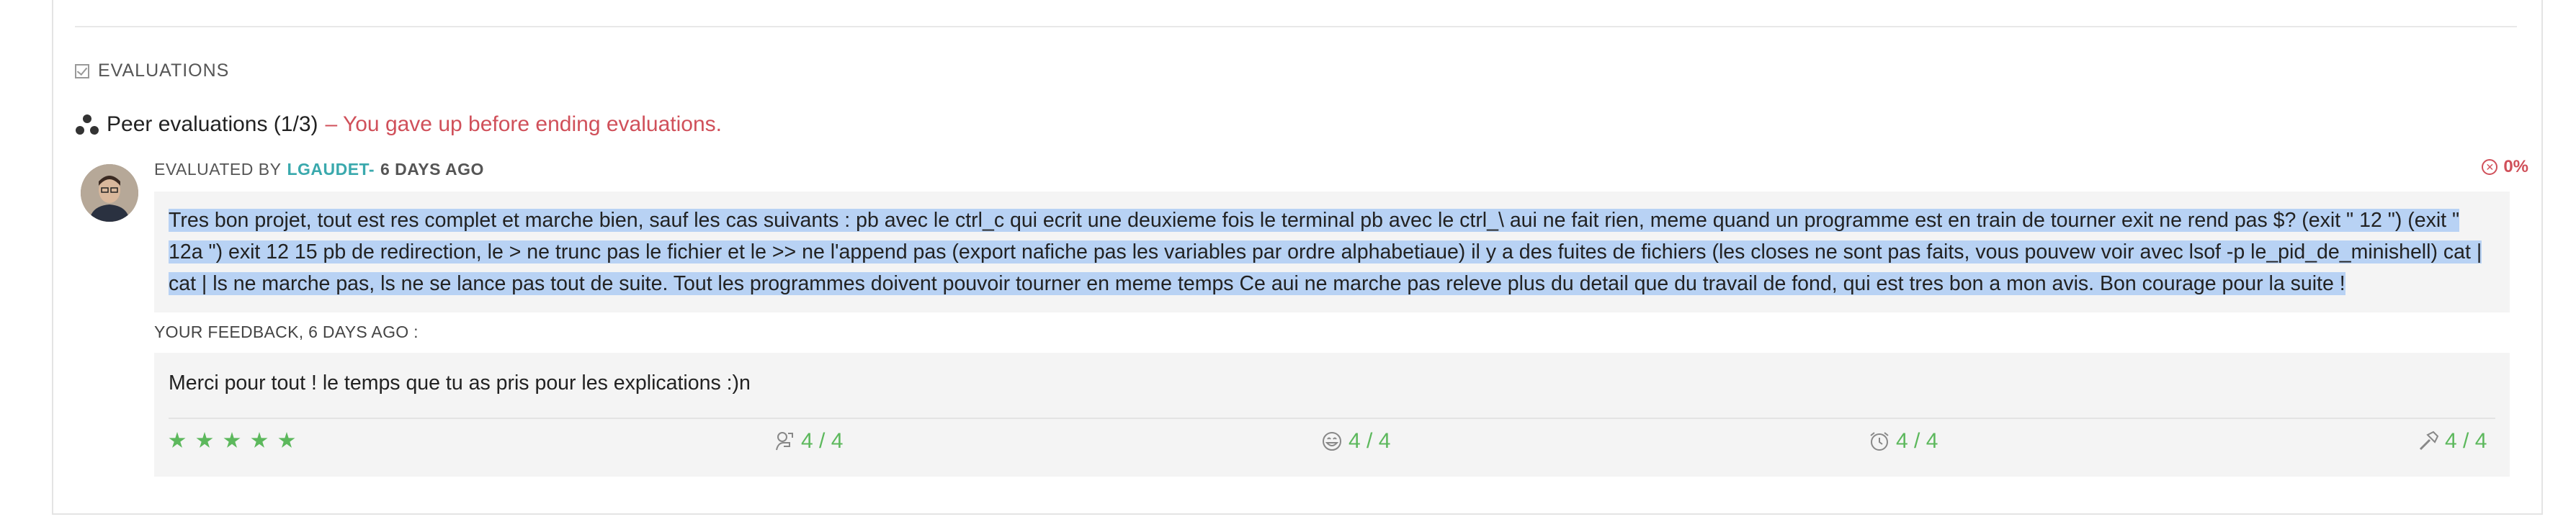 This screenshot has height=527, width=2576. I want to click on metric-smile-value: 4 / 4, so click(1370, 441).